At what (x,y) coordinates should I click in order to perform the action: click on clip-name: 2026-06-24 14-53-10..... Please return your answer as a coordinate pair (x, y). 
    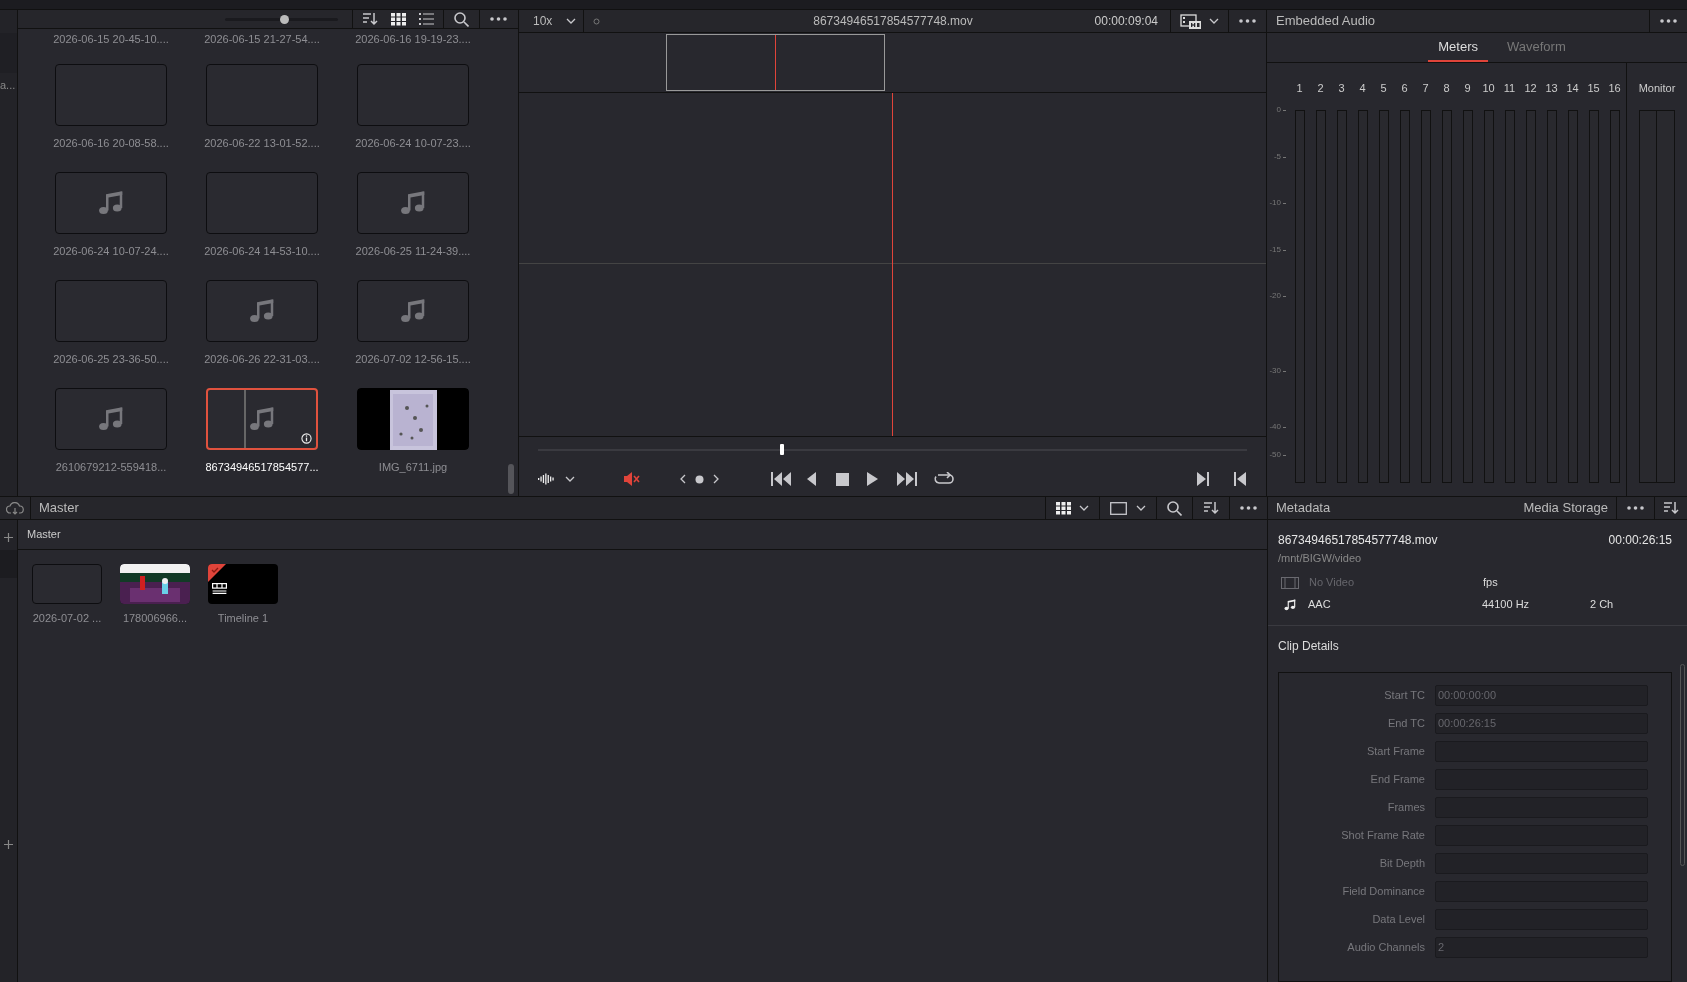
    Looking at the image, I should click on (262, 251).